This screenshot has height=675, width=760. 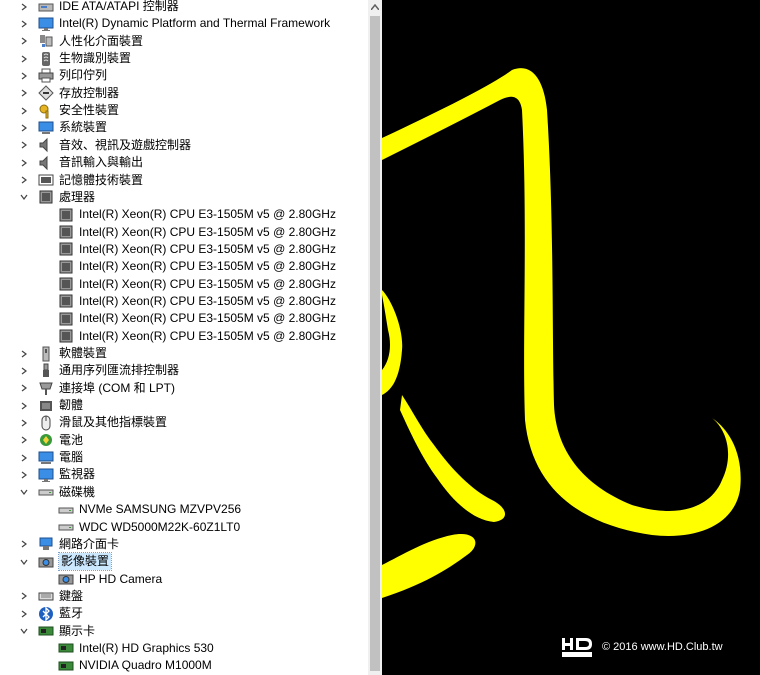 I want to click on tree-item-label: 網路介面卡, so click(x=89, y=543).